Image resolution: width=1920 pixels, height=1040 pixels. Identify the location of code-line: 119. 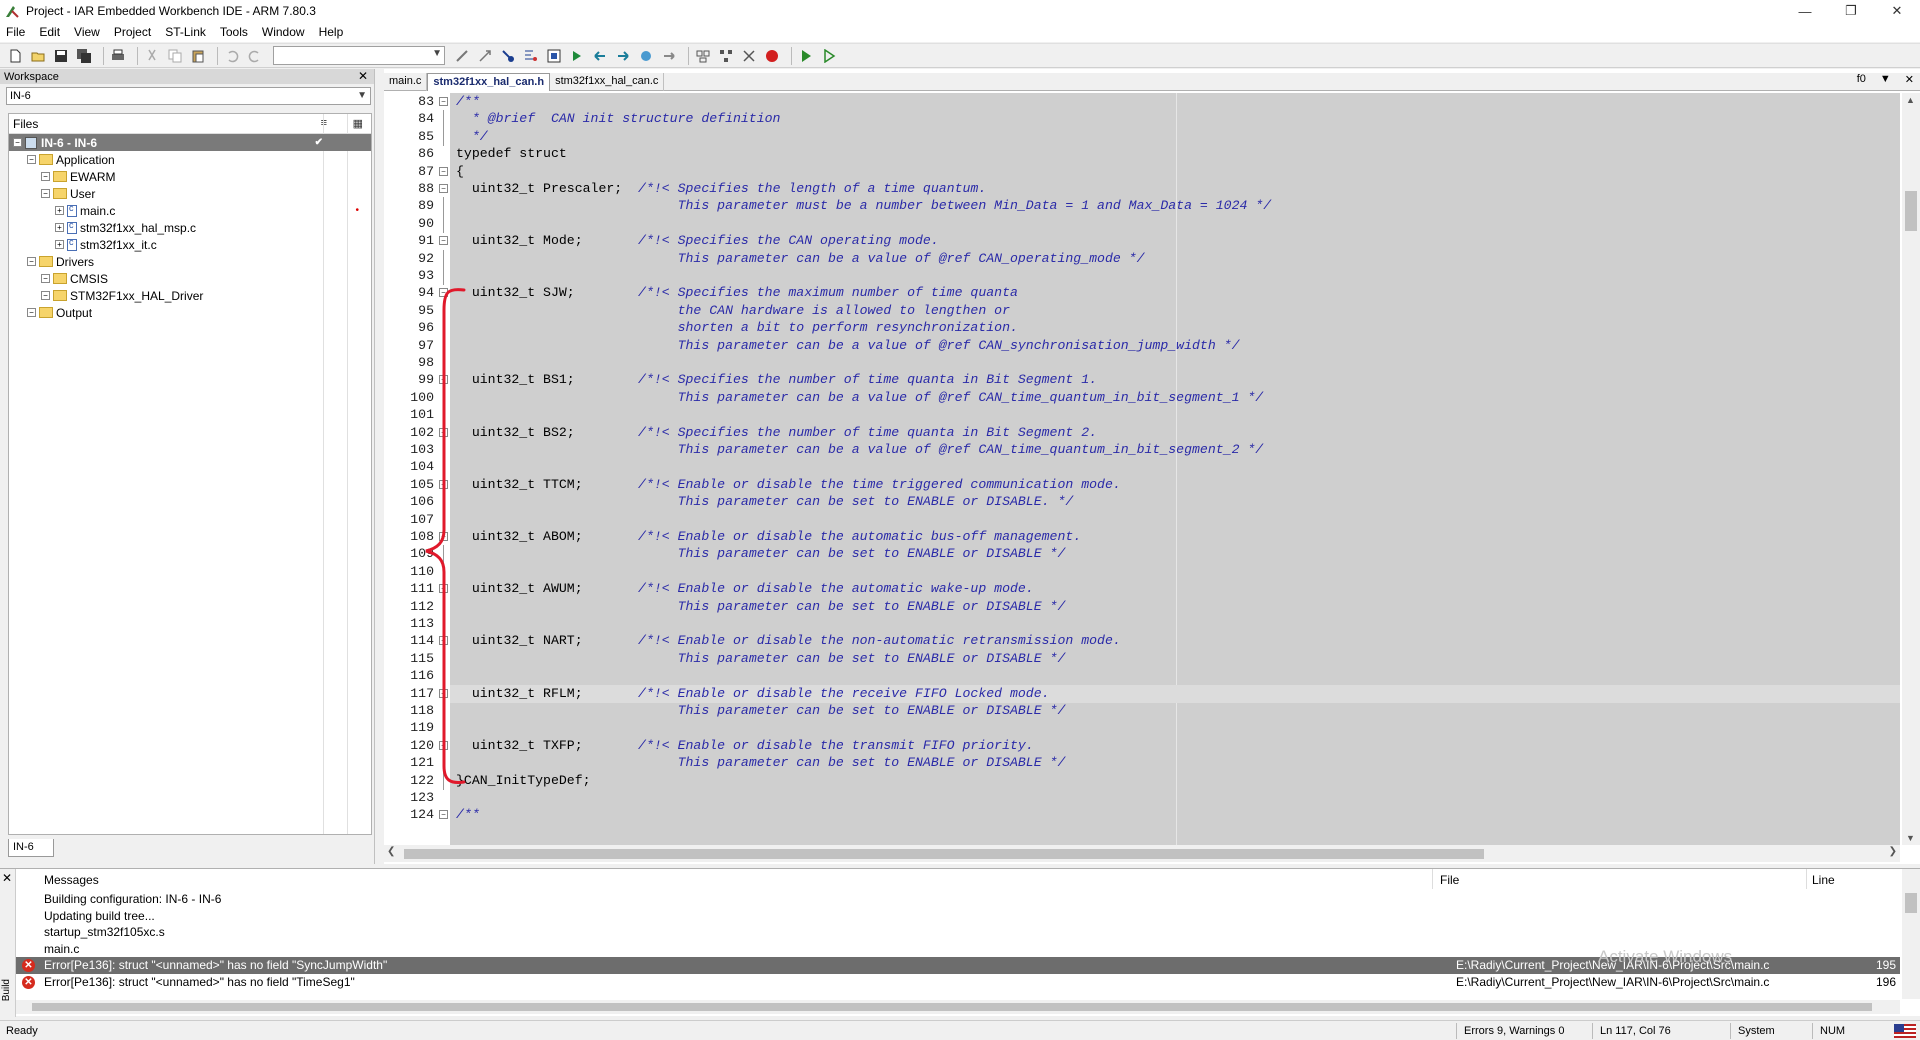
(1142, 728).